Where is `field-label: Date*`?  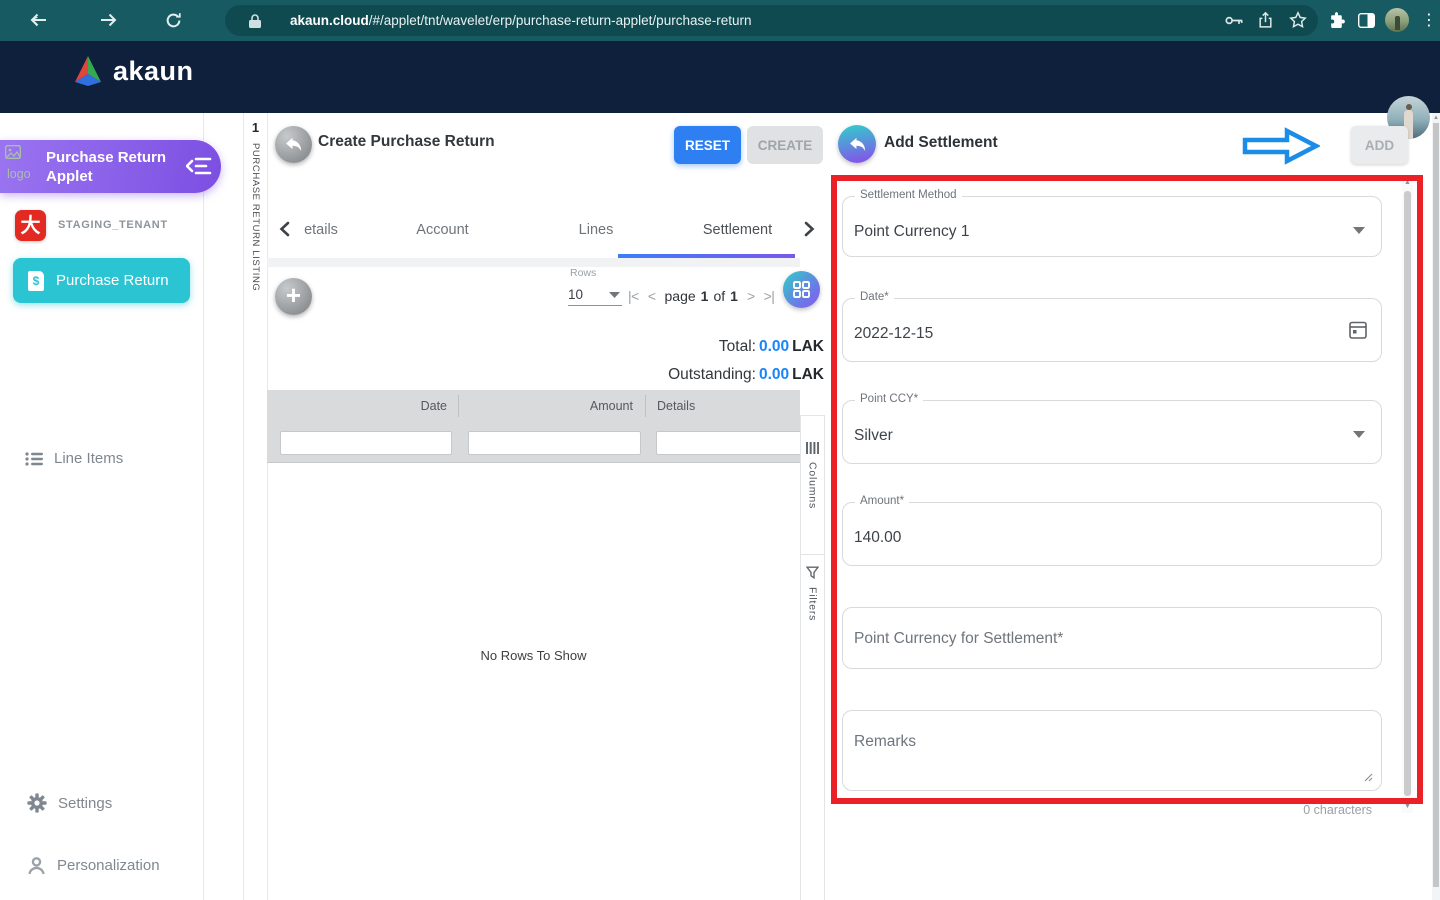 field-label: Date* is located at coordinates (874, 297).